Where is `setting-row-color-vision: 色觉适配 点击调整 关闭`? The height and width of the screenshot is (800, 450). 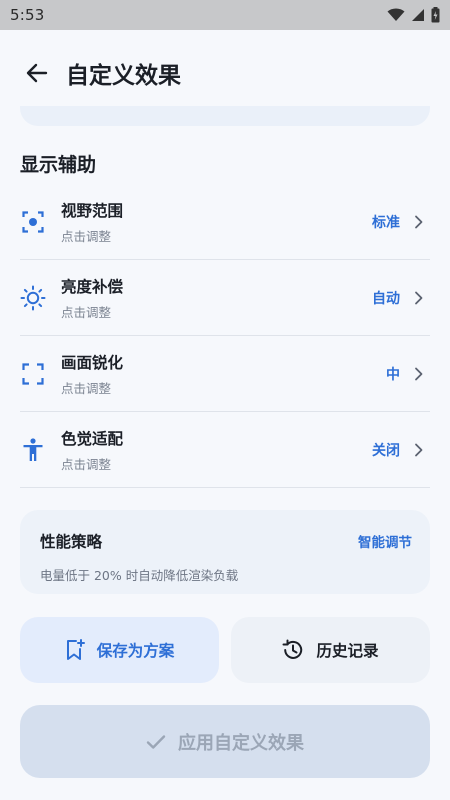
setting-row-color-vision: 色觉适配 点击调整 关闭 is located at coordinates (225, 450).